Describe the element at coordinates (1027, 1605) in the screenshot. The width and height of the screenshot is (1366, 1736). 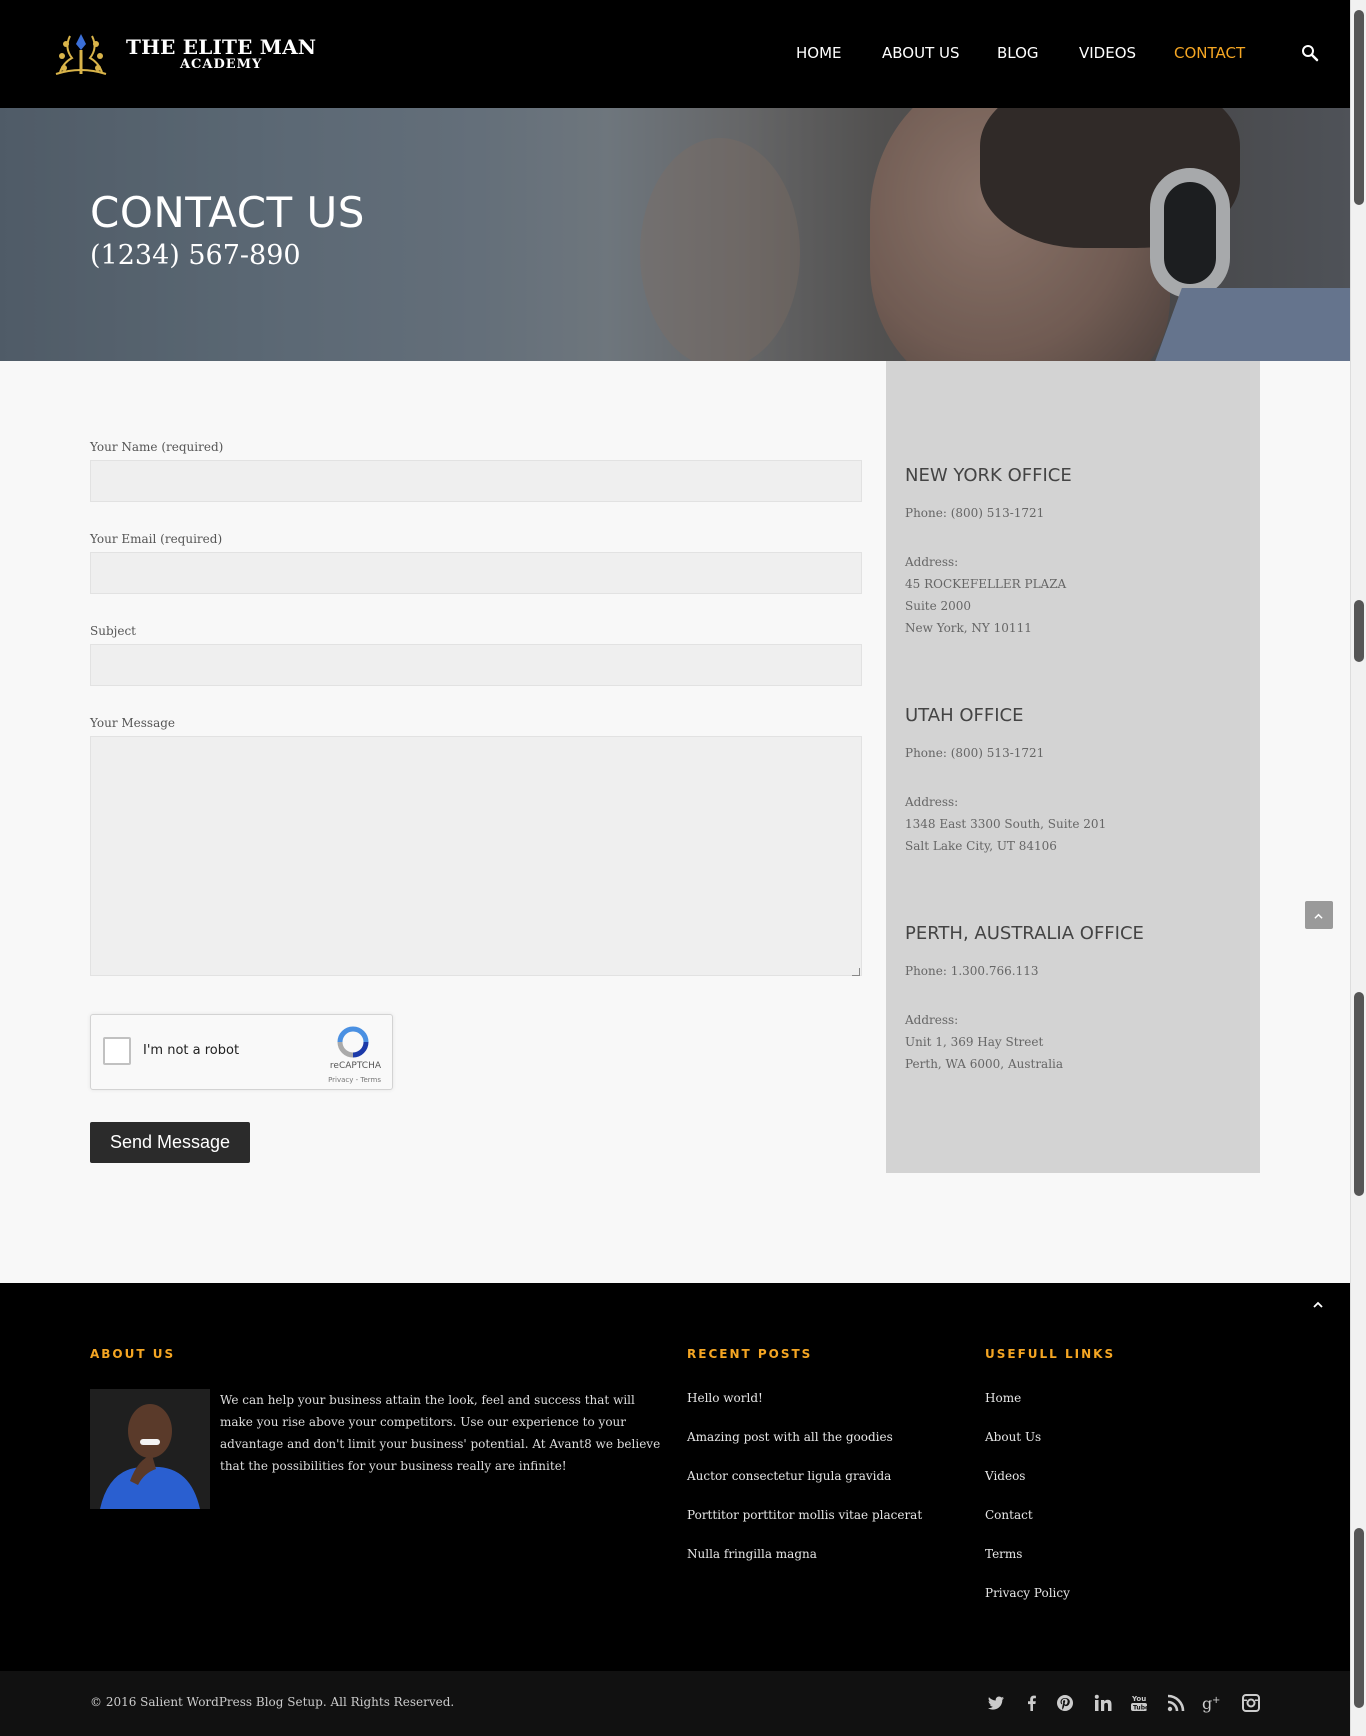
I see `footer-link-privacy-policy: Privacy Policy` at that location.